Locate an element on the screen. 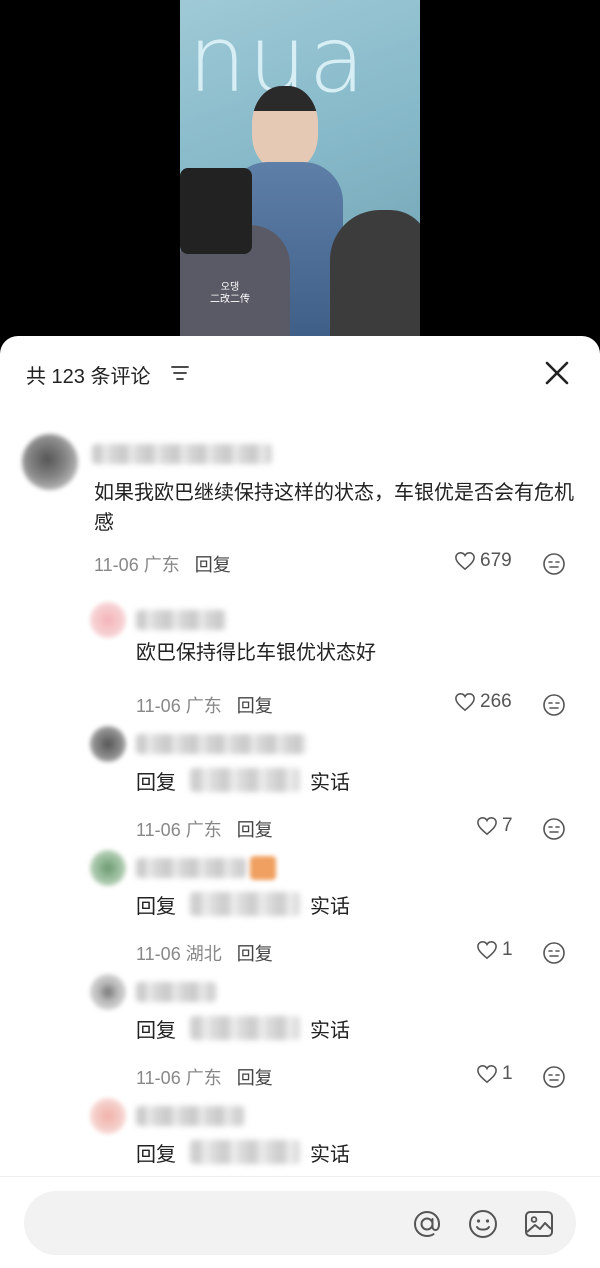  comment-text: 欧巴保持得比车银优状态好 is located at coordinates (256, 653).